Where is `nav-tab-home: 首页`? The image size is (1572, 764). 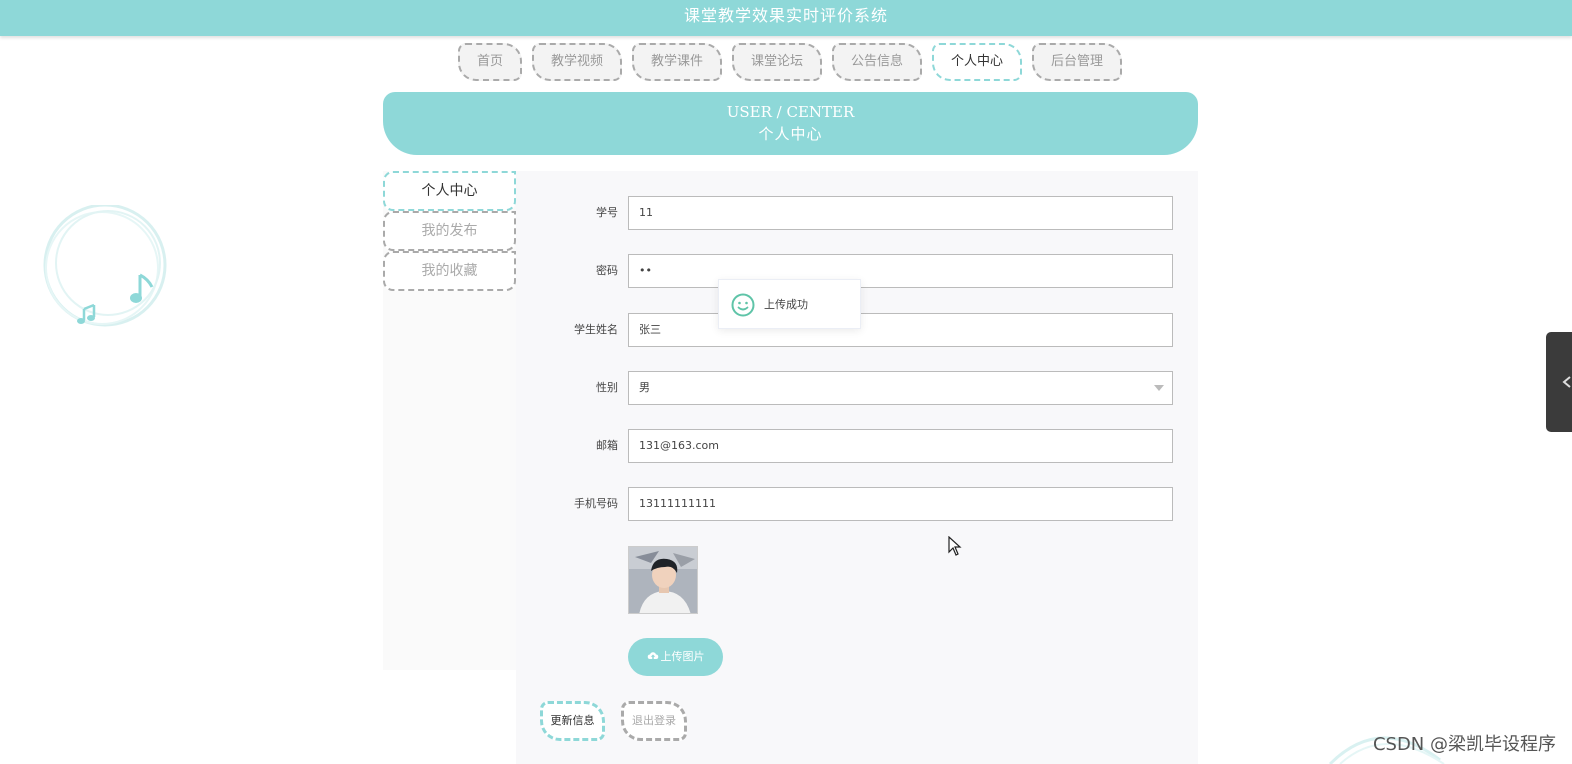
nav-tab-home: 首页 is located at coordinates (490, 62).